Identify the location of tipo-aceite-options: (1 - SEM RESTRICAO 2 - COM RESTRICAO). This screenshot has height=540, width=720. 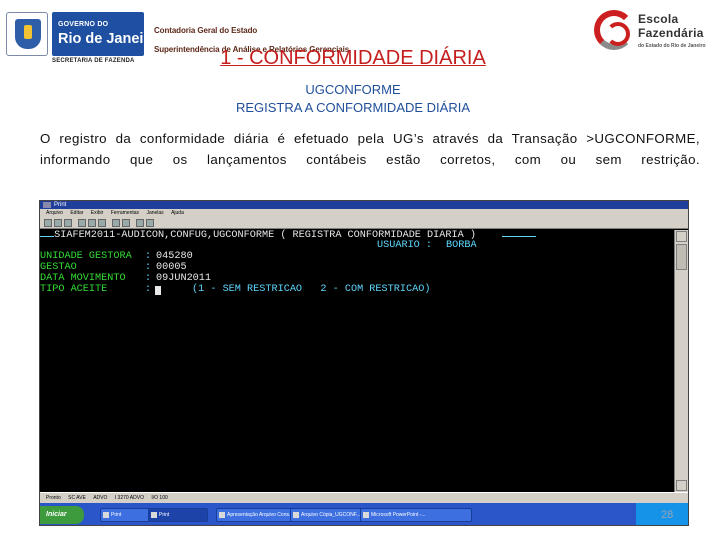
(311, 289).